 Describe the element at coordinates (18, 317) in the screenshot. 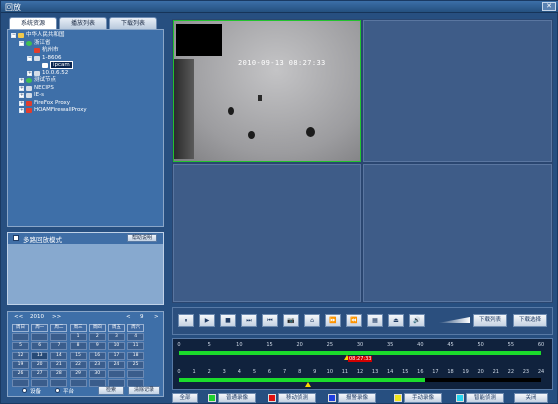

I see `prev-year-button: <<` at that location.